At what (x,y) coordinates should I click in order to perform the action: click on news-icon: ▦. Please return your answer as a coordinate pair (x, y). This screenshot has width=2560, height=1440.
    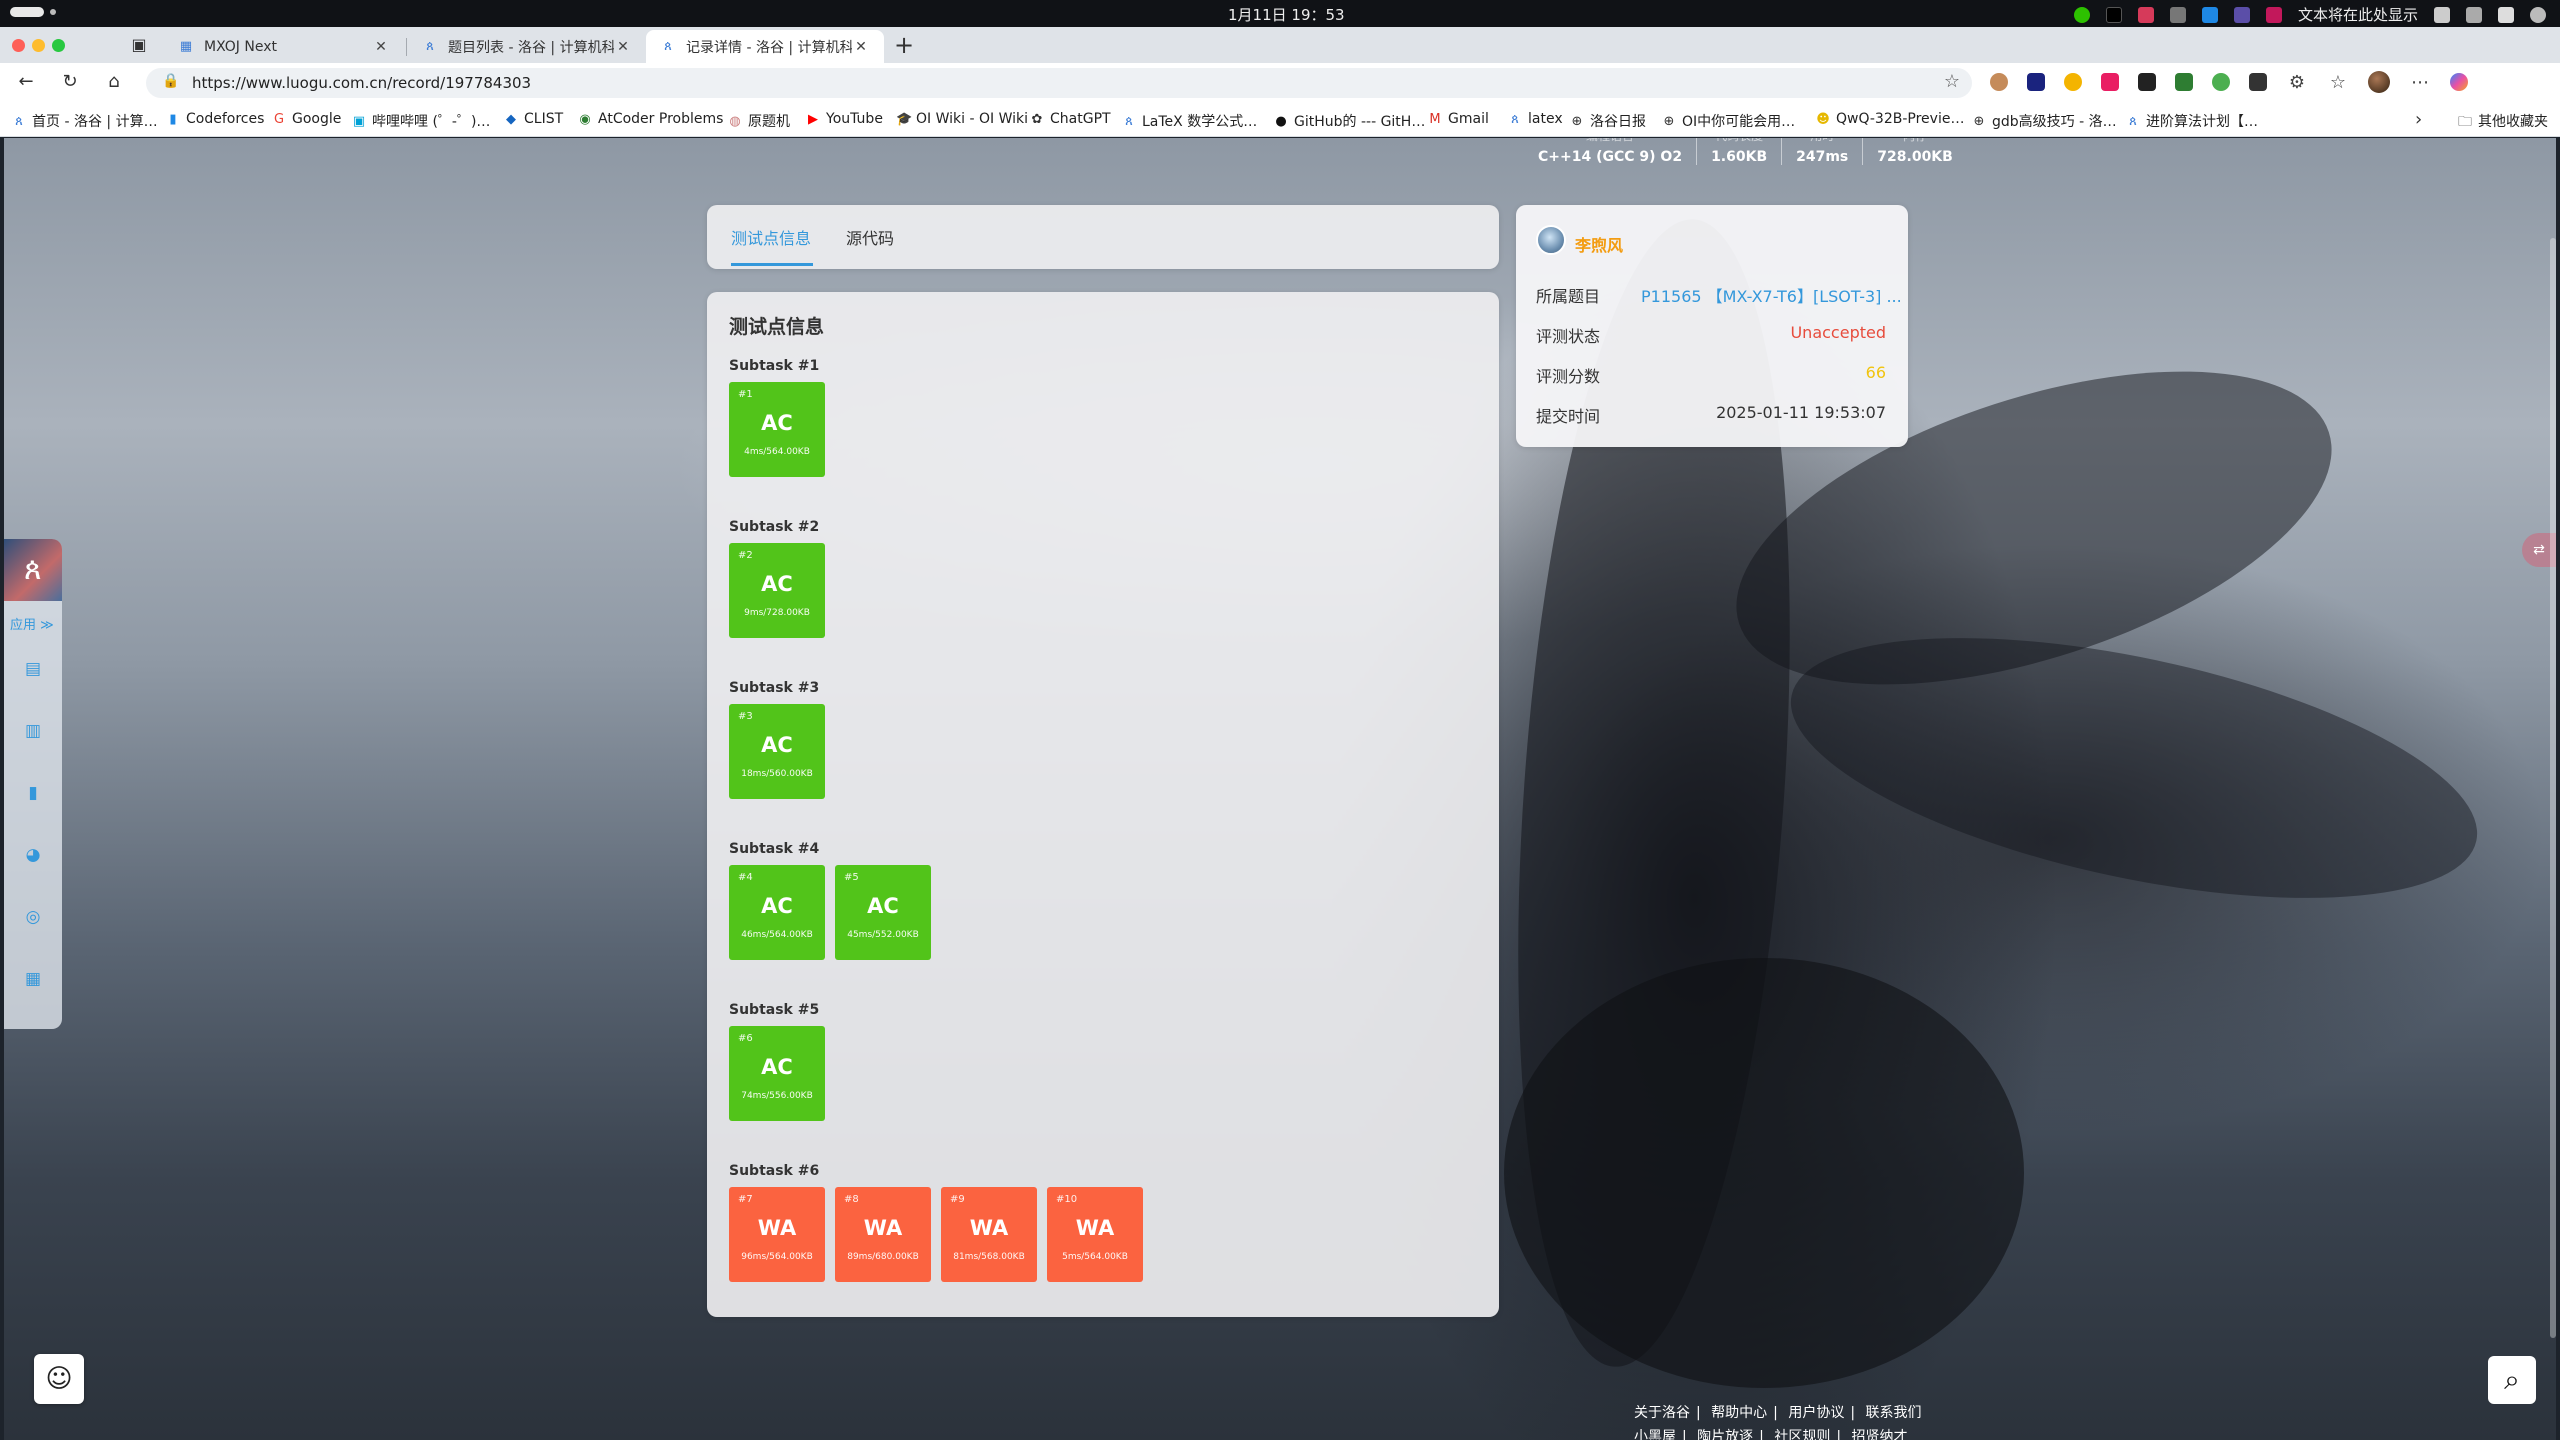
    Looking at the image, I should click on (33, 979).